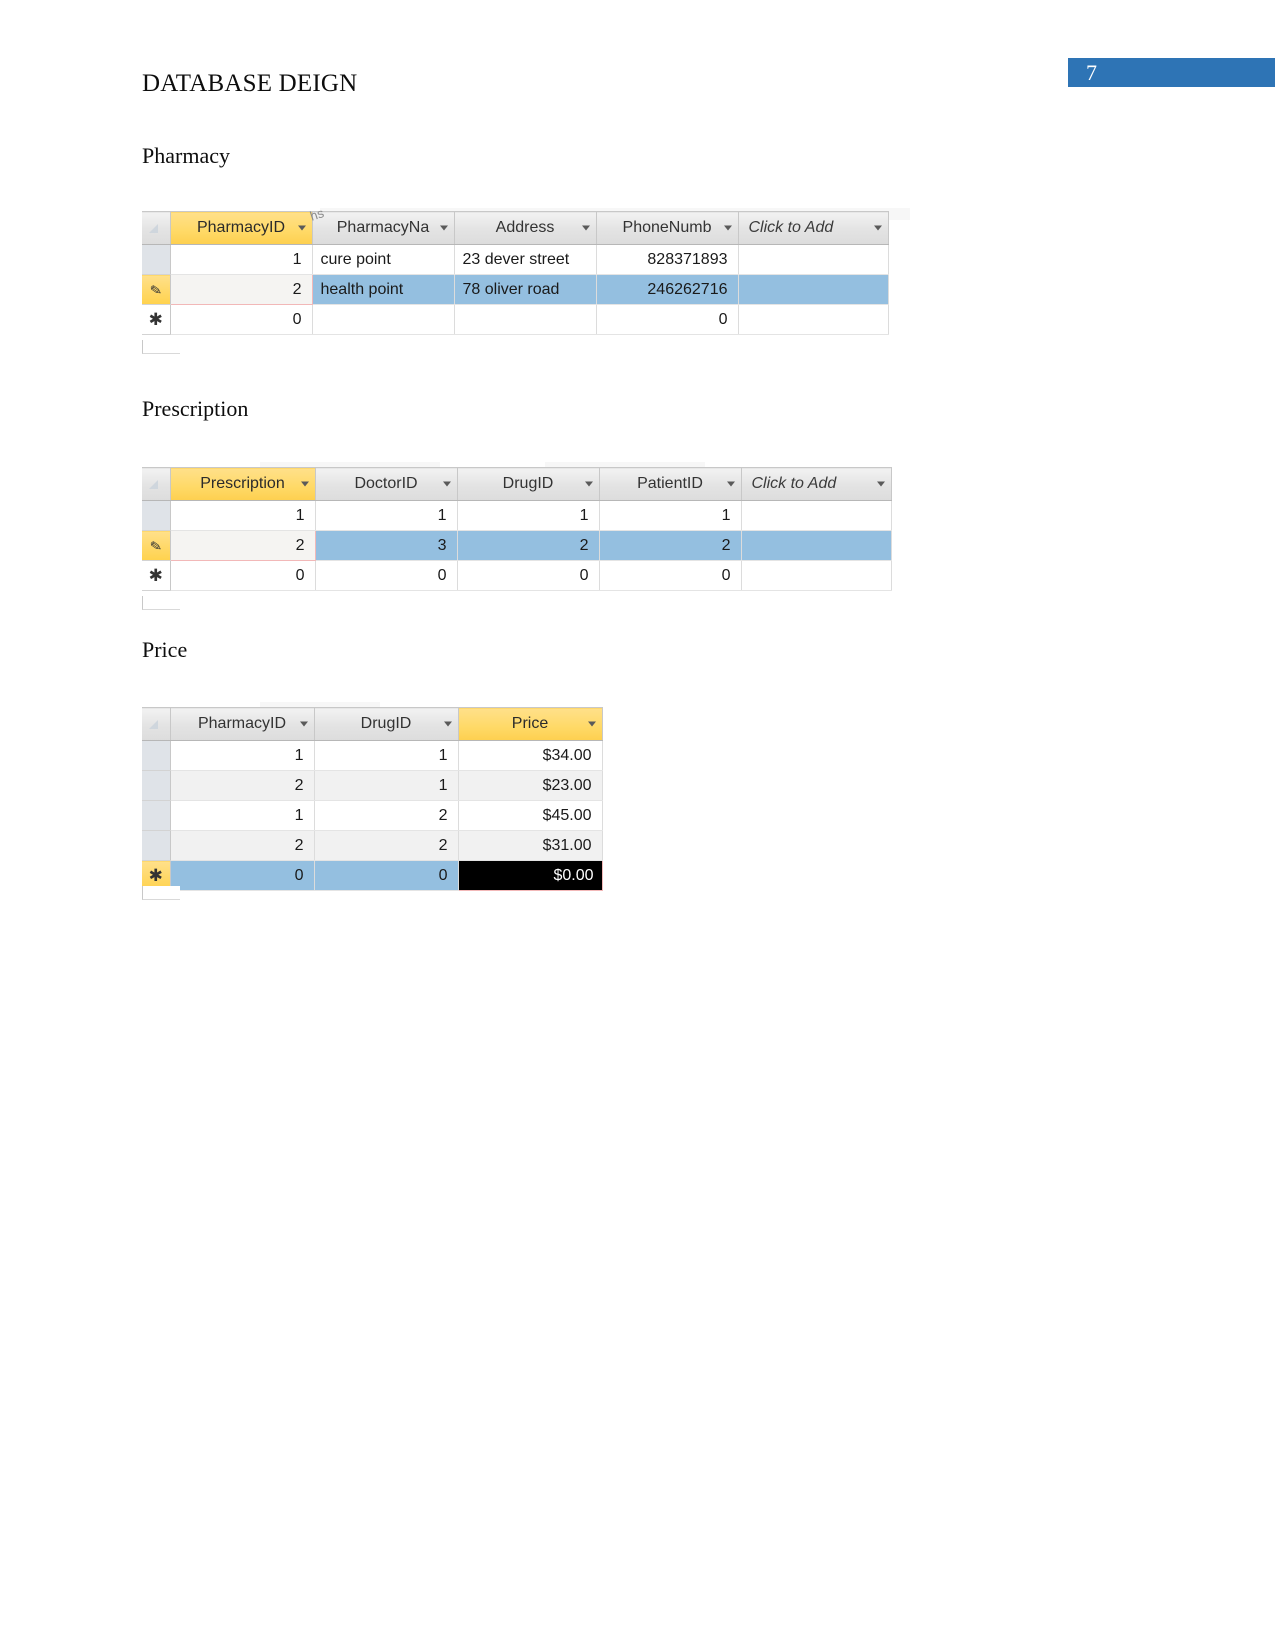 The height and width of the screenshot is (1650, 1275). What do you see at coordinates (243, 575) in the screenshot?
I see `cell-prescription: 0` at bounding box center [243, 575].